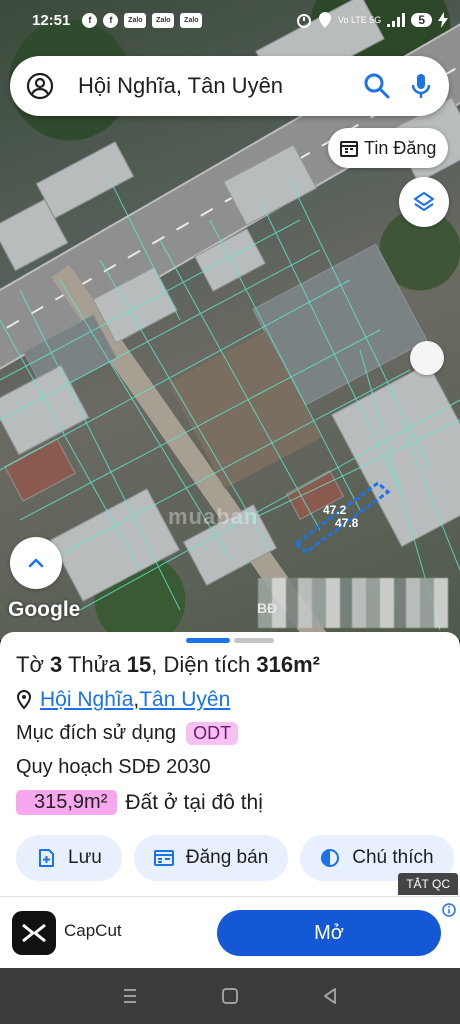 The width and height of the screenshot is (460, 1024). I want to click on search-icon, so click(377, 86).